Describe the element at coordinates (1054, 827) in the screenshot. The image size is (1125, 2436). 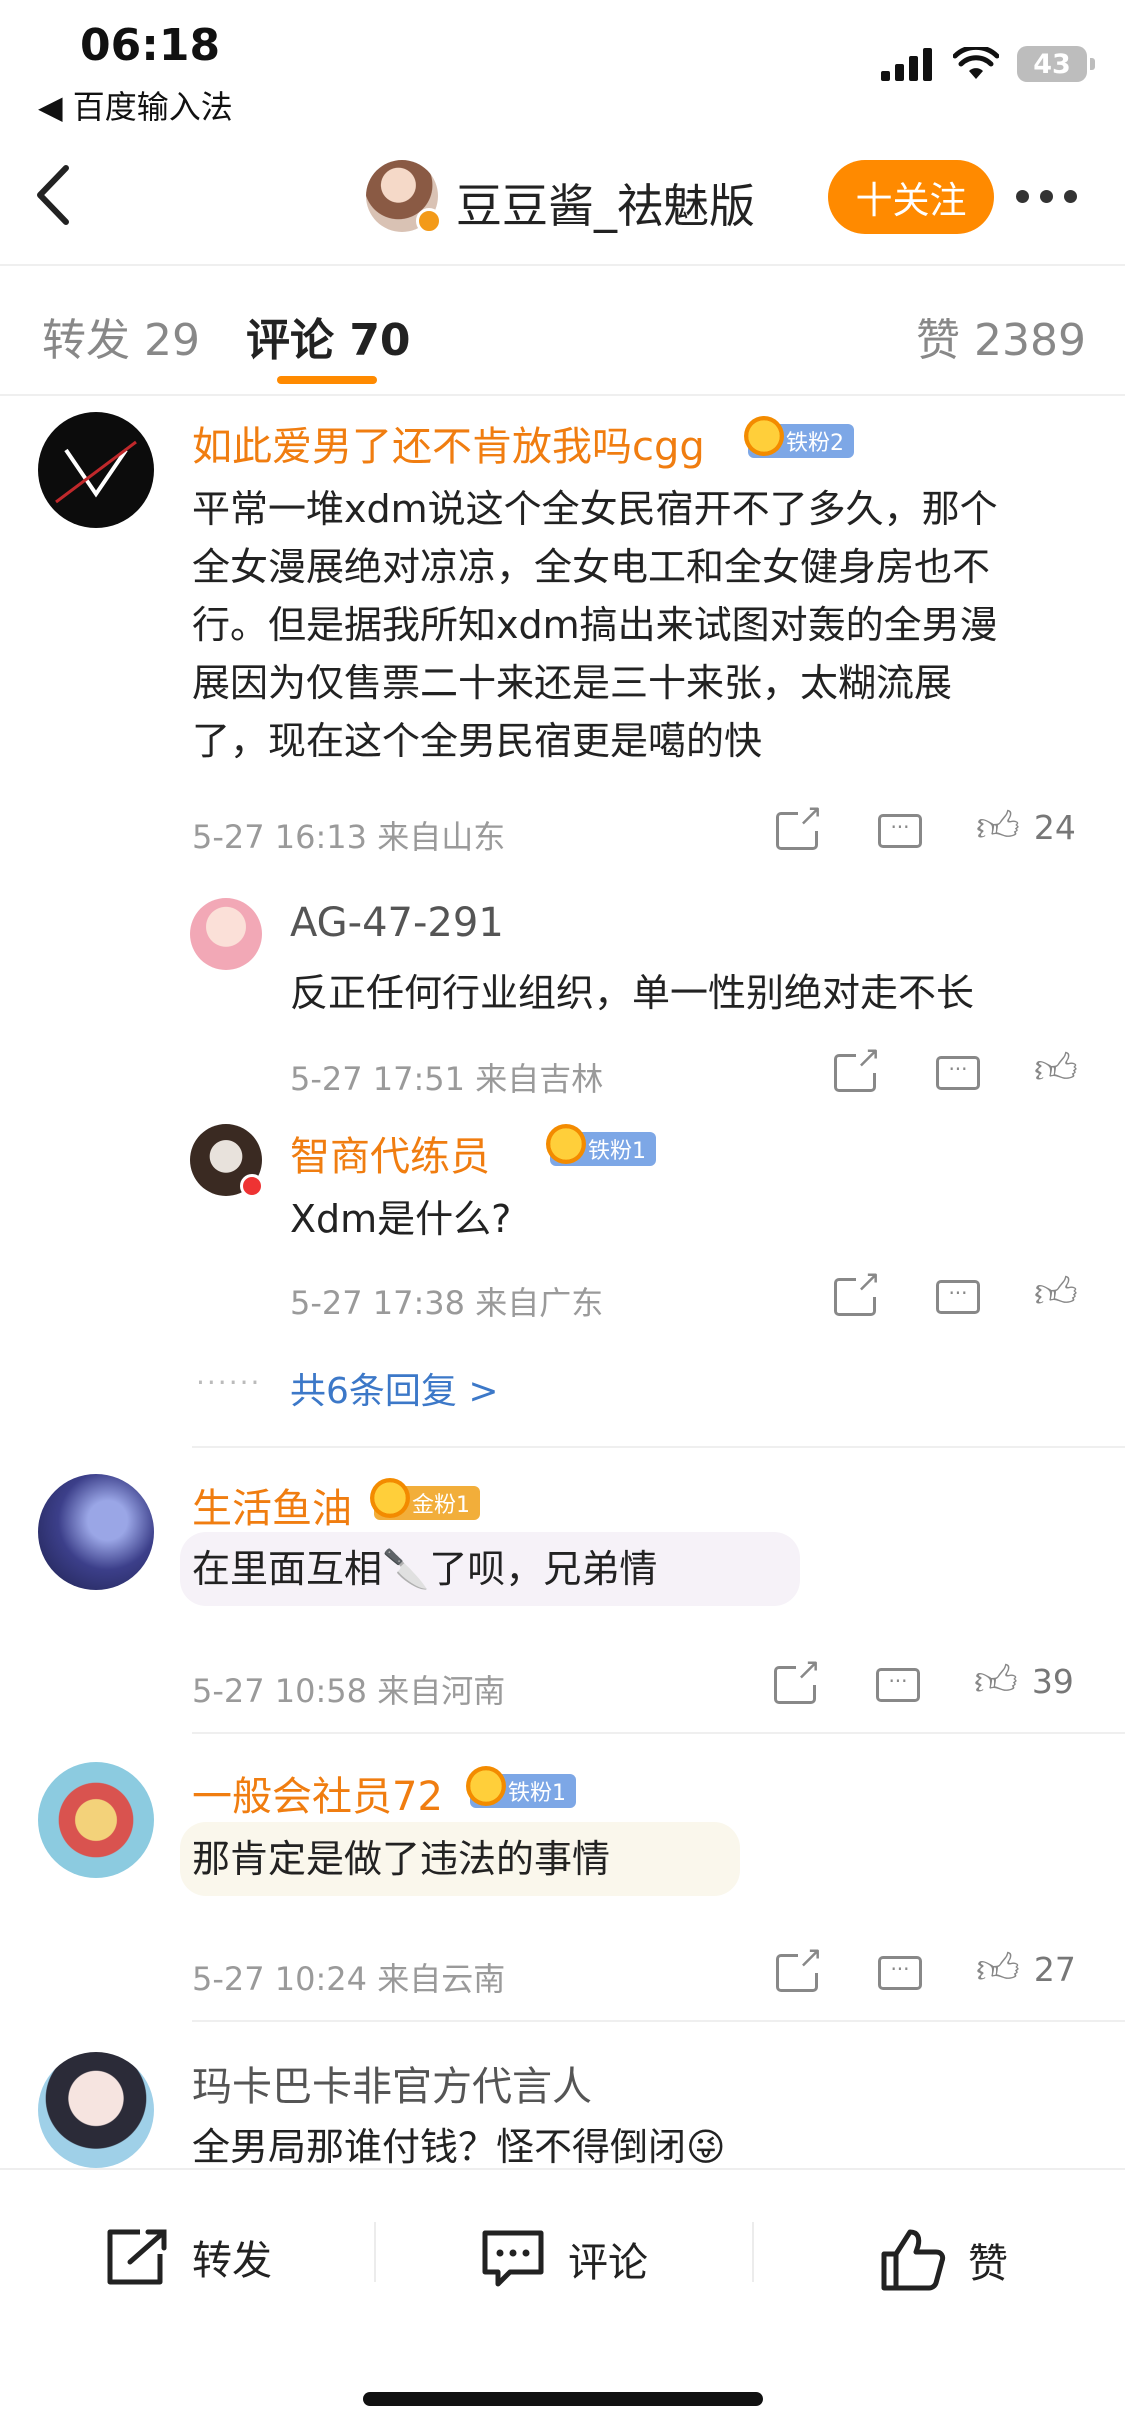
I see `like-count: 24` at that location.